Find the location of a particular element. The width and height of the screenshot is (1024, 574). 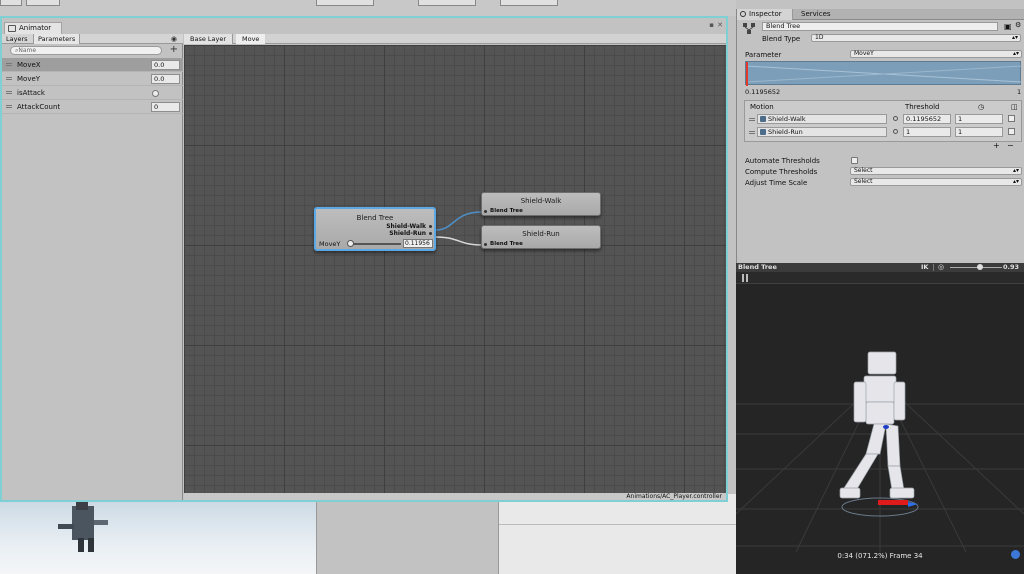

parameter-row-movey: MoveY 0.0 is located at coordinates (92, 79).